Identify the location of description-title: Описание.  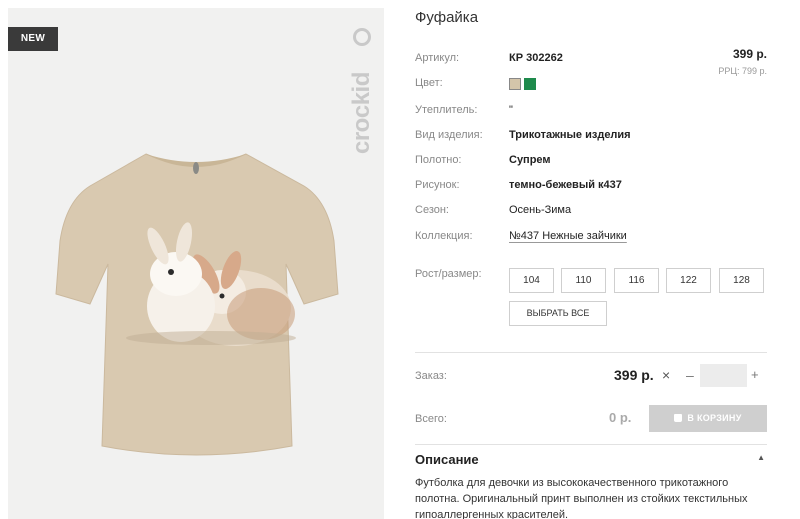
(447, 459).